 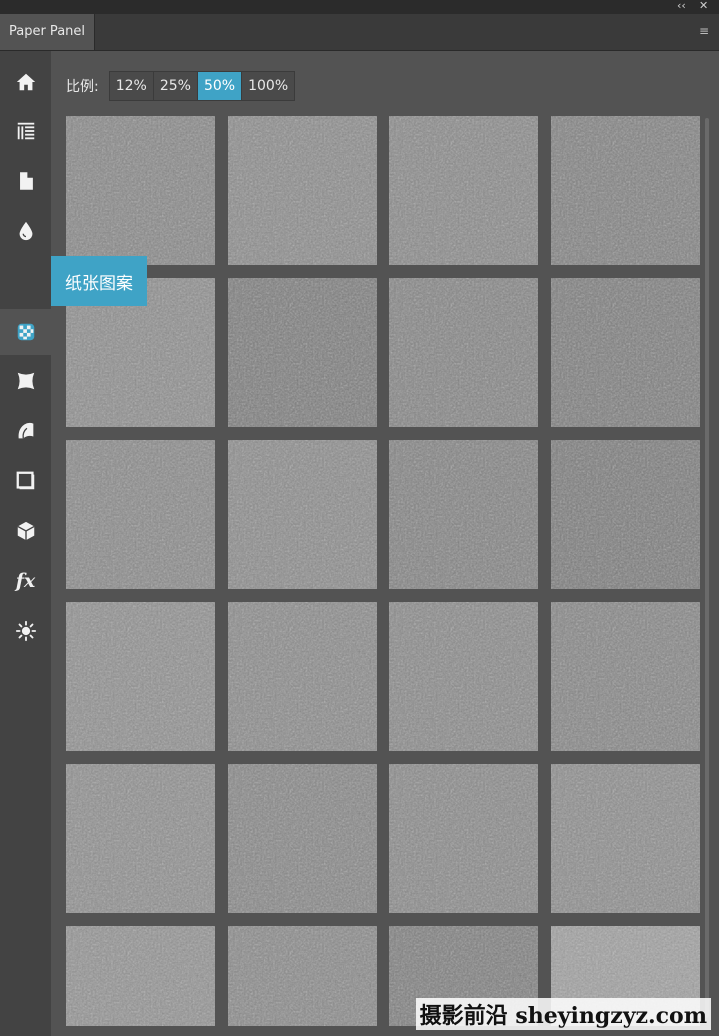 I want to click on sidebar: fx, so click(x=25, y=543).